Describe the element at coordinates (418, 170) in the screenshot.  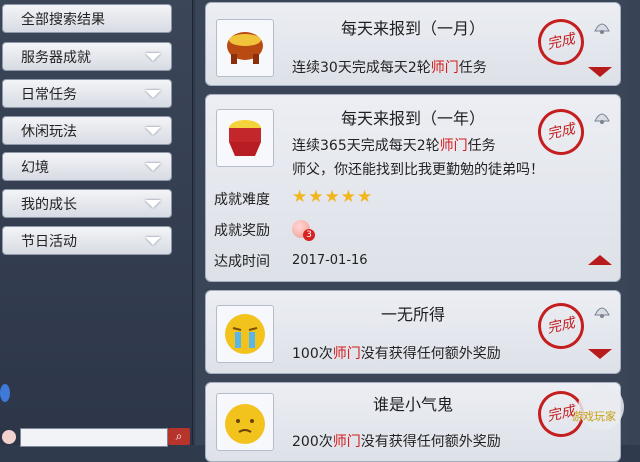
I see `achievement-flavor-text: 师父，你还能找到比我更勤勉的徒弟吗！` at that location.